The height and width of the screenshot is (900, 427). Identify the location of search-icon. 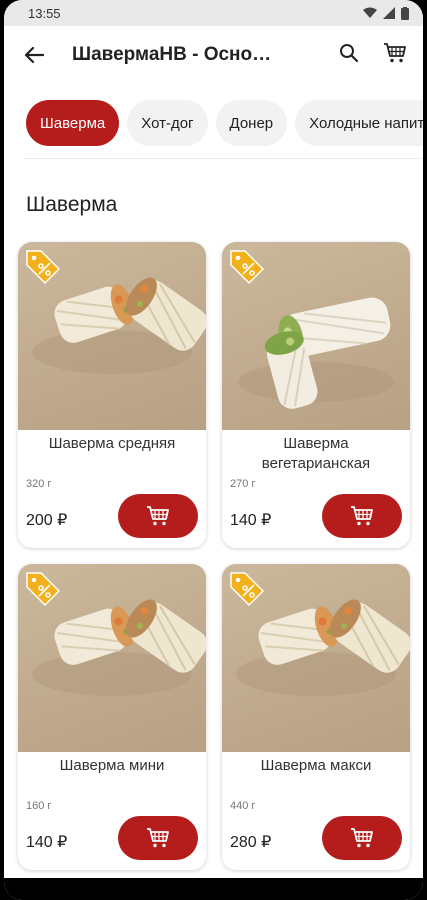
(349, 52).